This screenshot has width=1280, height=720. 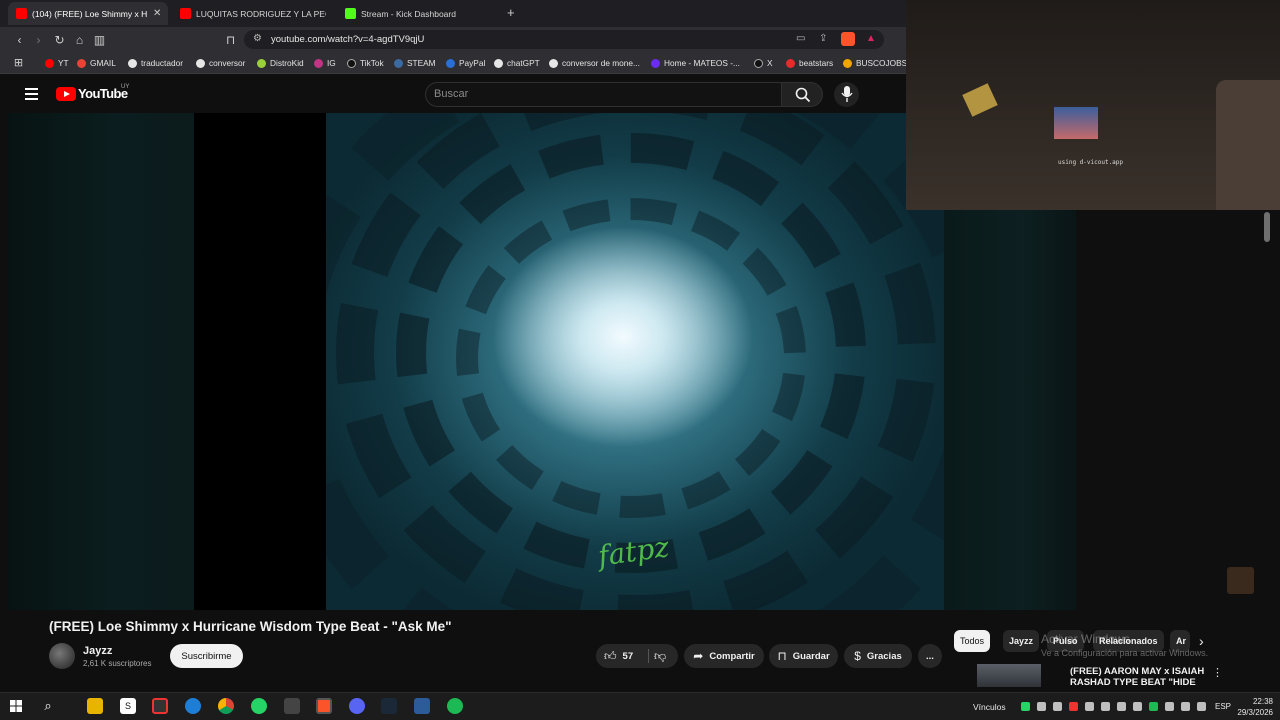 I want to click on subscribe-button: Suscribirme, so click(x=206, y=656).